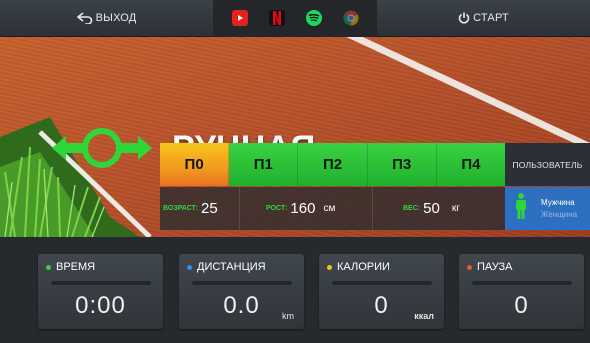  Describe the element at coordinates (464, 18) in the screenshot. I see `power-icon` at that location.